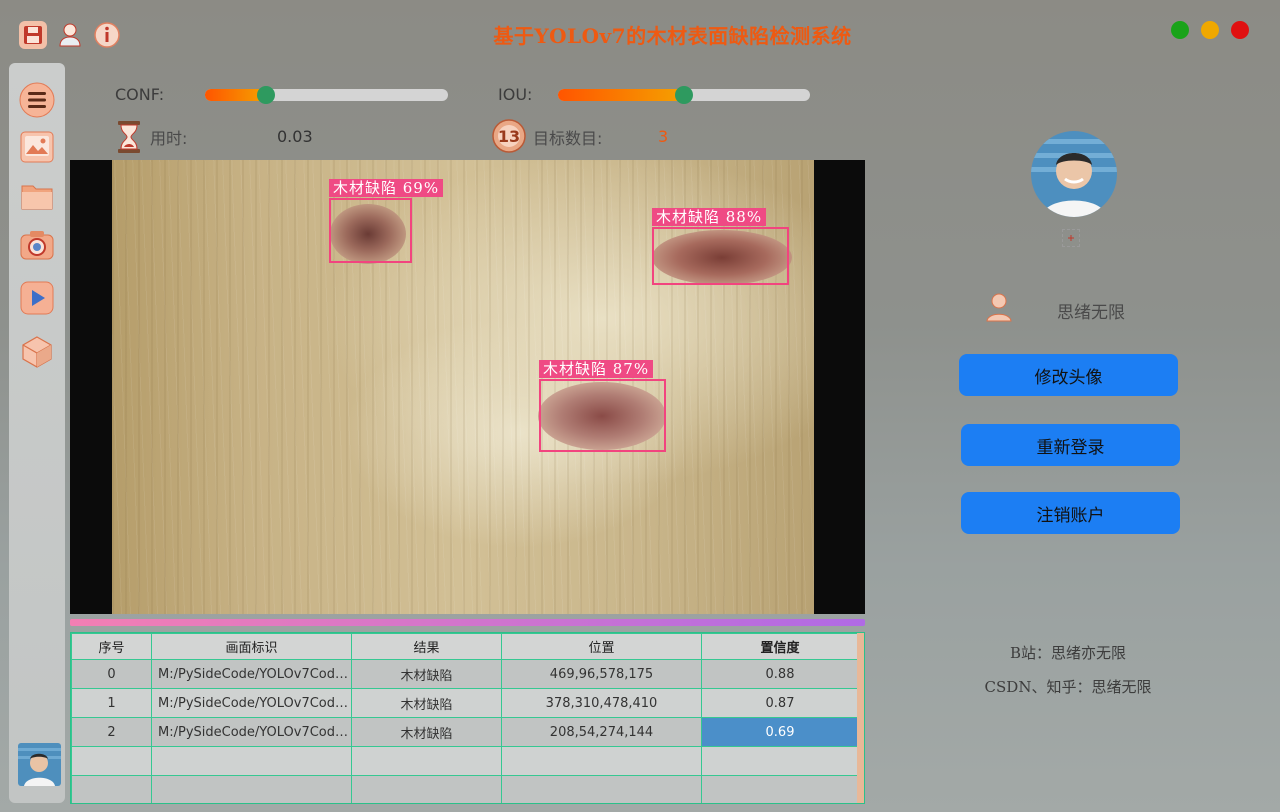  I want to click on time-label: 用时:, so click(169, 138).